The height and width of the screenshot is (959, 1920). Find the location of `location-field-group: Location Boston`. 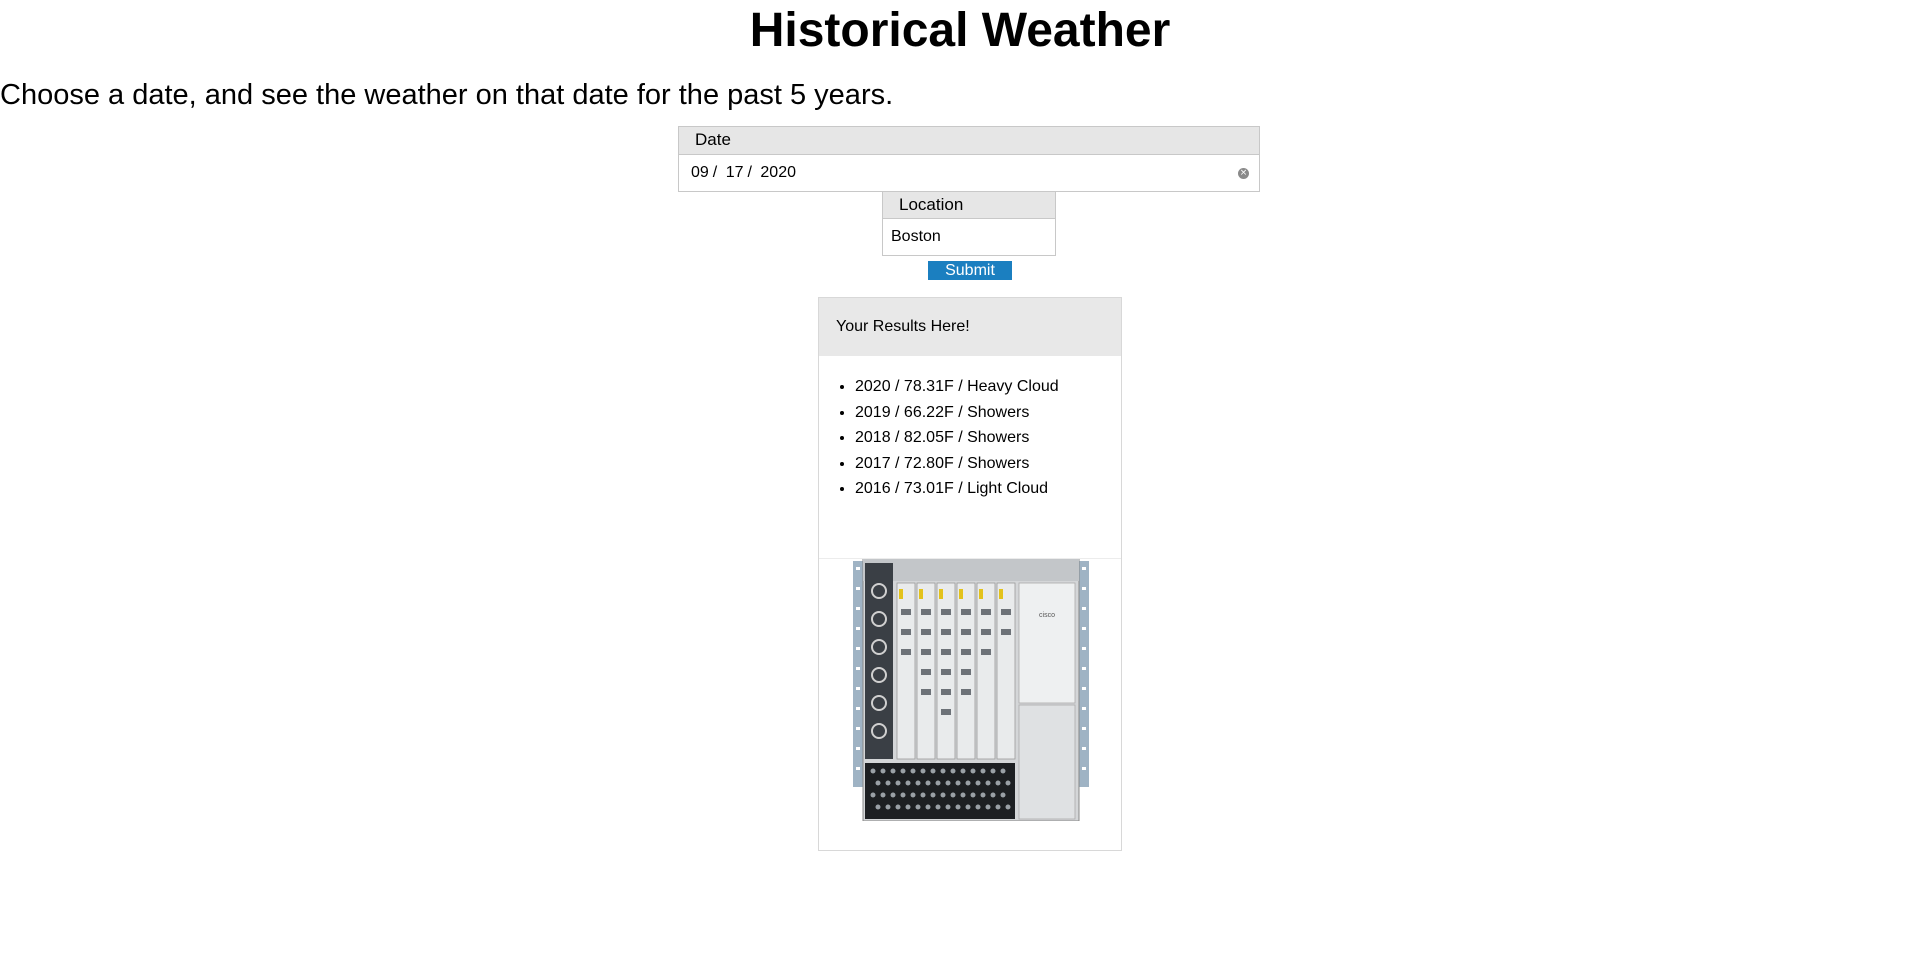

location-field-group: Location Boston is located at coordinates (969, 223).